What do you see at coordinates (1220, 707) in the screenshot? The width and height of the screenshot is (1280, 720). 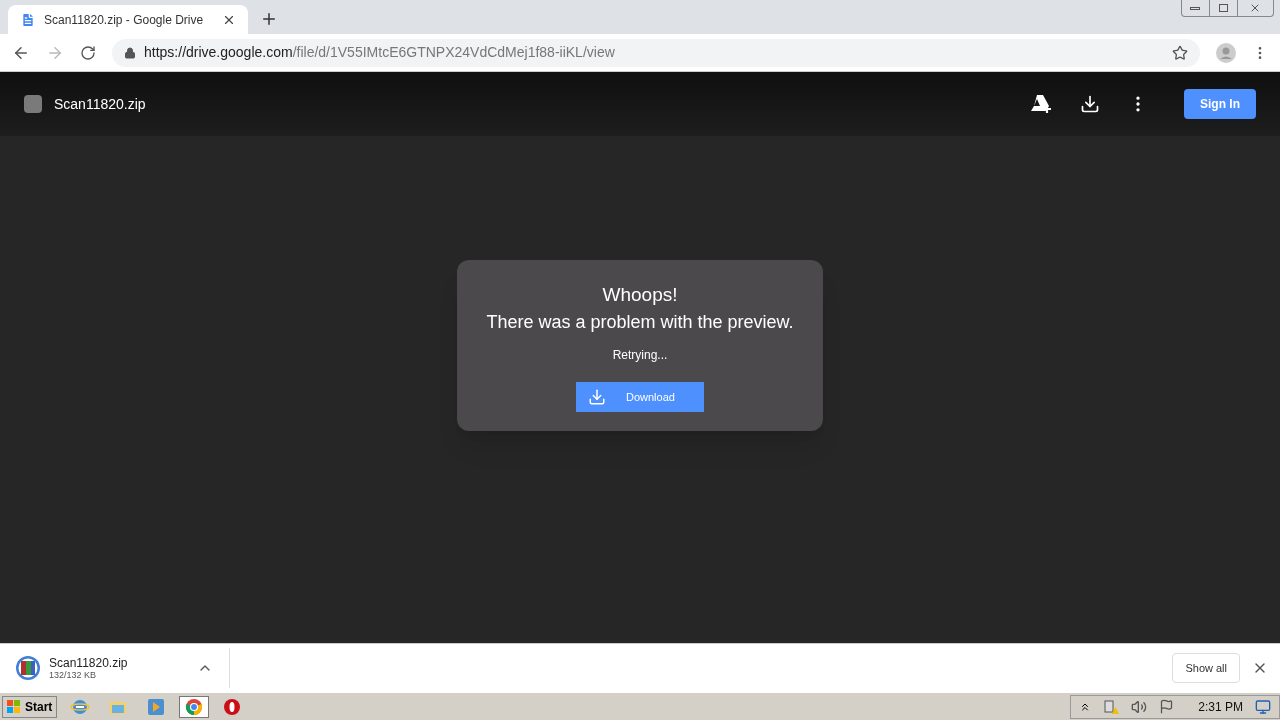 I see `clock: 2:31 PM` at bounding box center [1220, 707].